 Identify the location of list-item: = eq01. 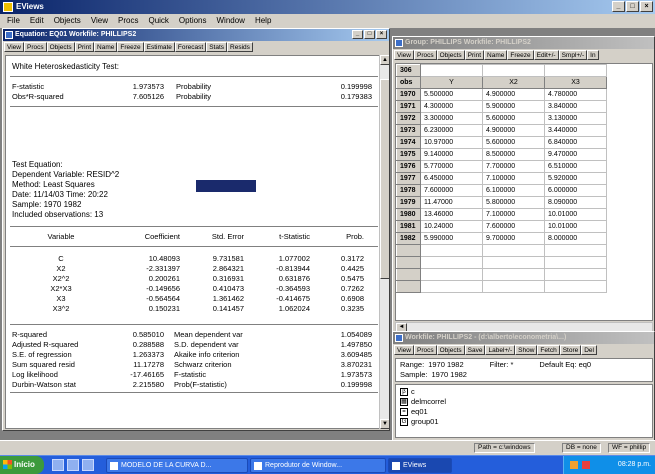
(524, 412).